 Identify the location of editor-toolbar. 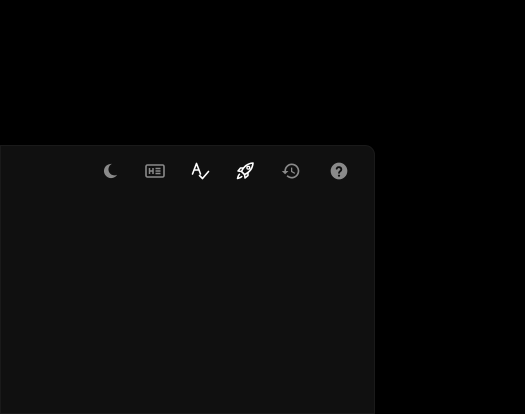
(187, 172).